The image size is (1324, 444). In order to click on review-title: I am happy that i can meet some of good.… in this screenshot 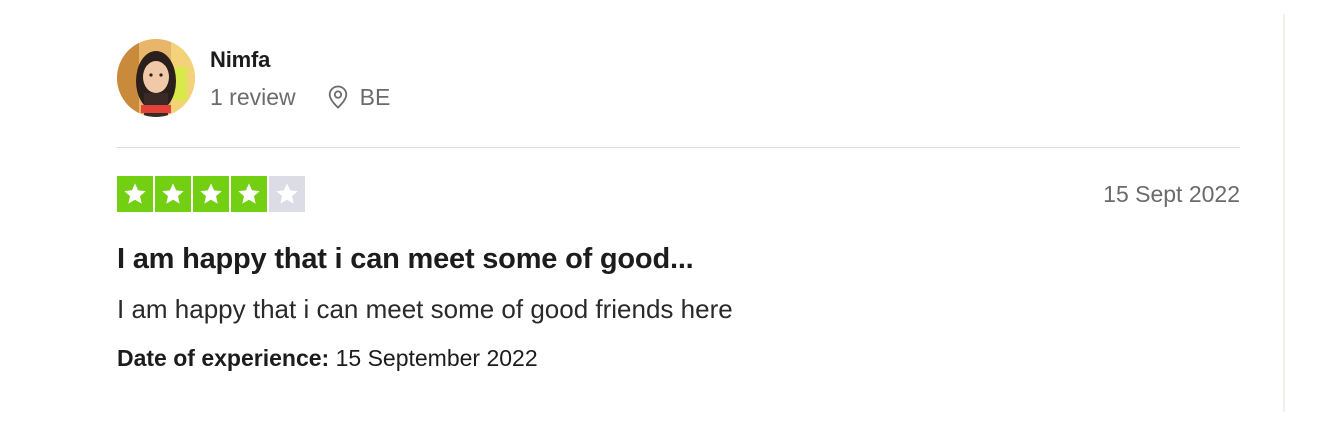, I will do `click(678, 259)`.